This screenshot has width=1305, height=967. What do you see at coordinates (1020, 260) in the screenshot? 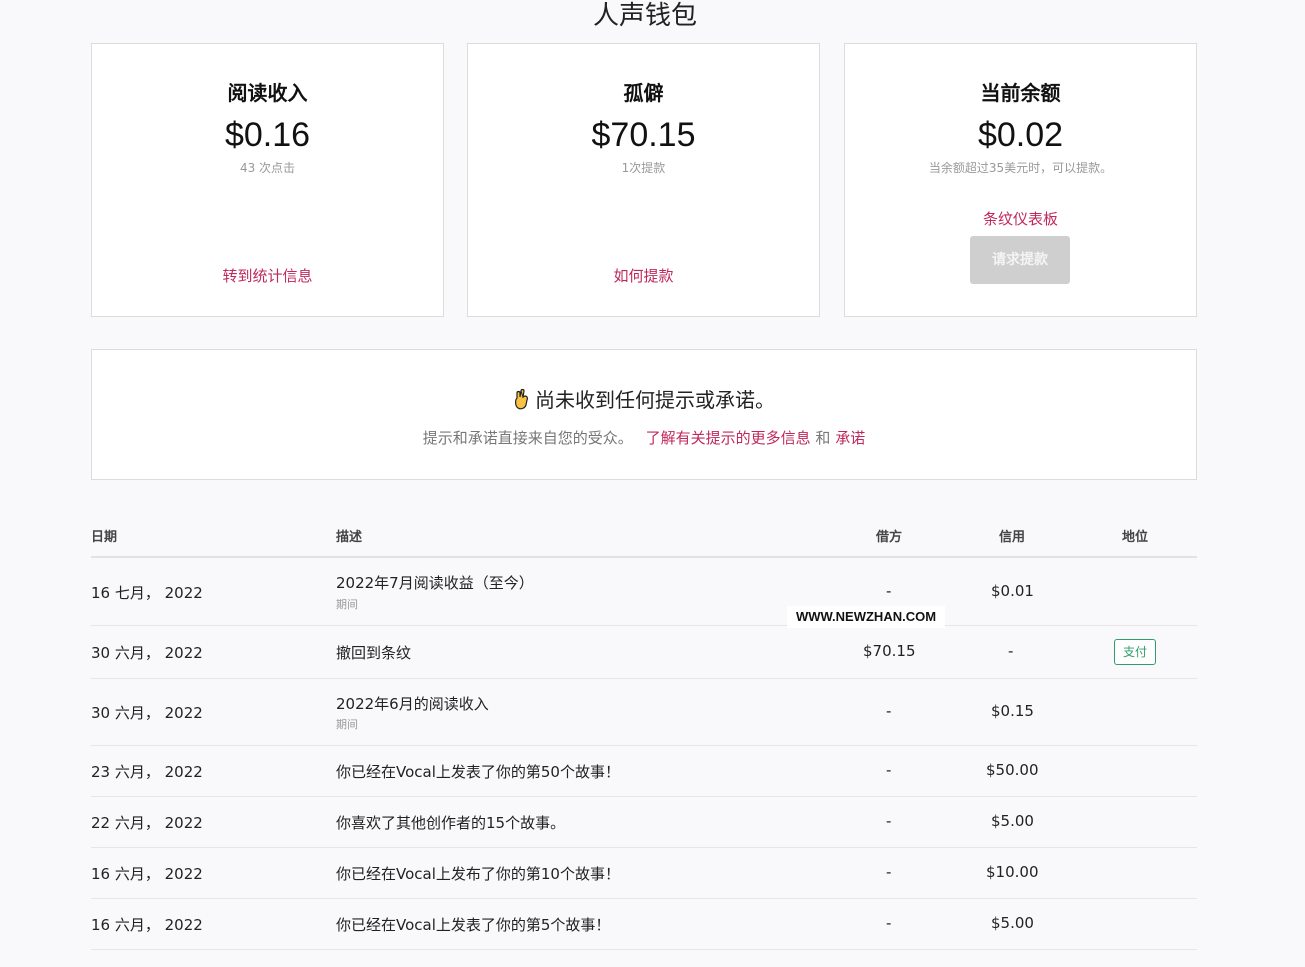
I see `request-withdrawal-button: 请求提款` at bounding box center [1020, 260].